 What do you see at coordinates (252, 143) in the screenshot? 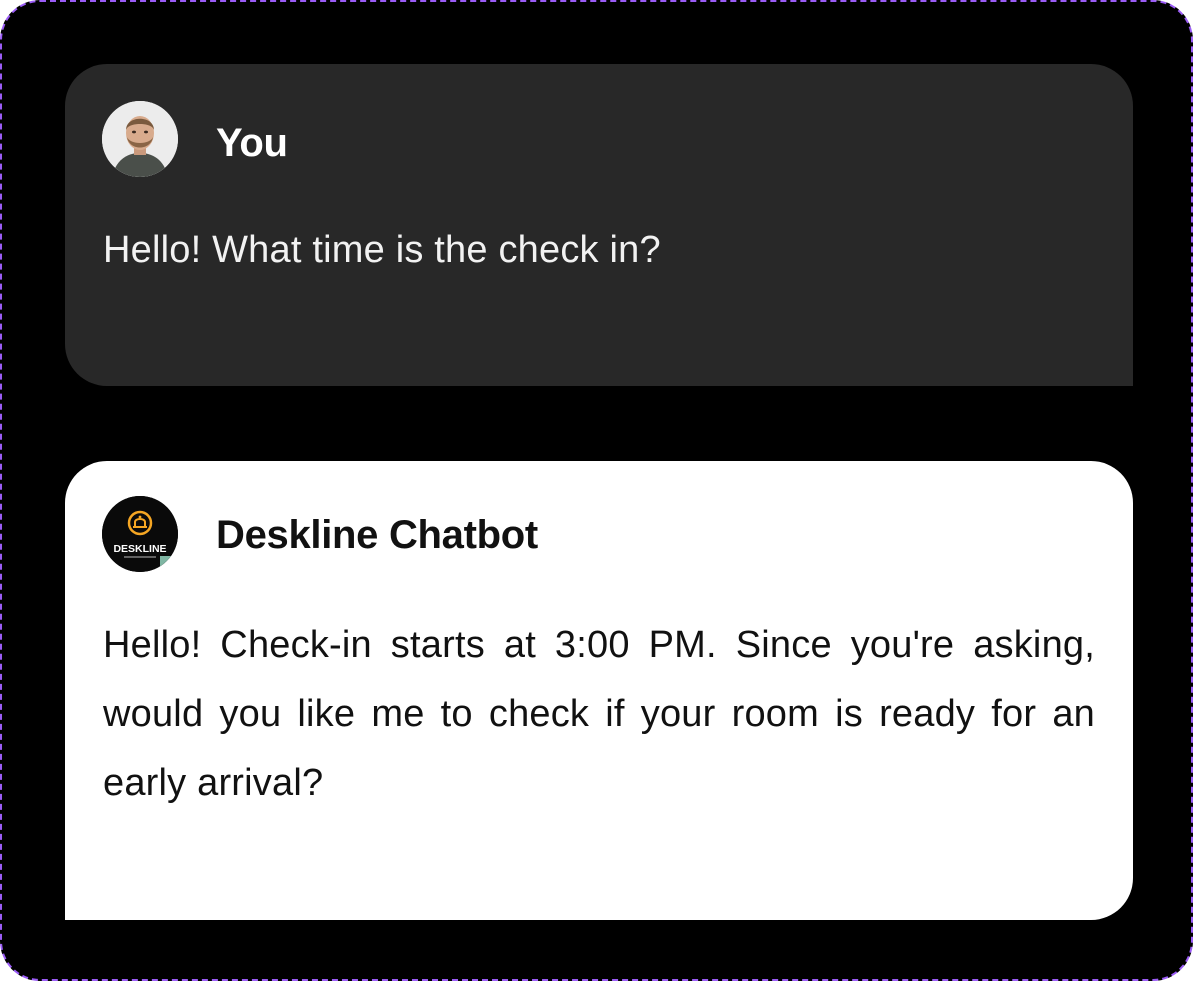
I see `sender-name: You` at bounding box center [252, 143].